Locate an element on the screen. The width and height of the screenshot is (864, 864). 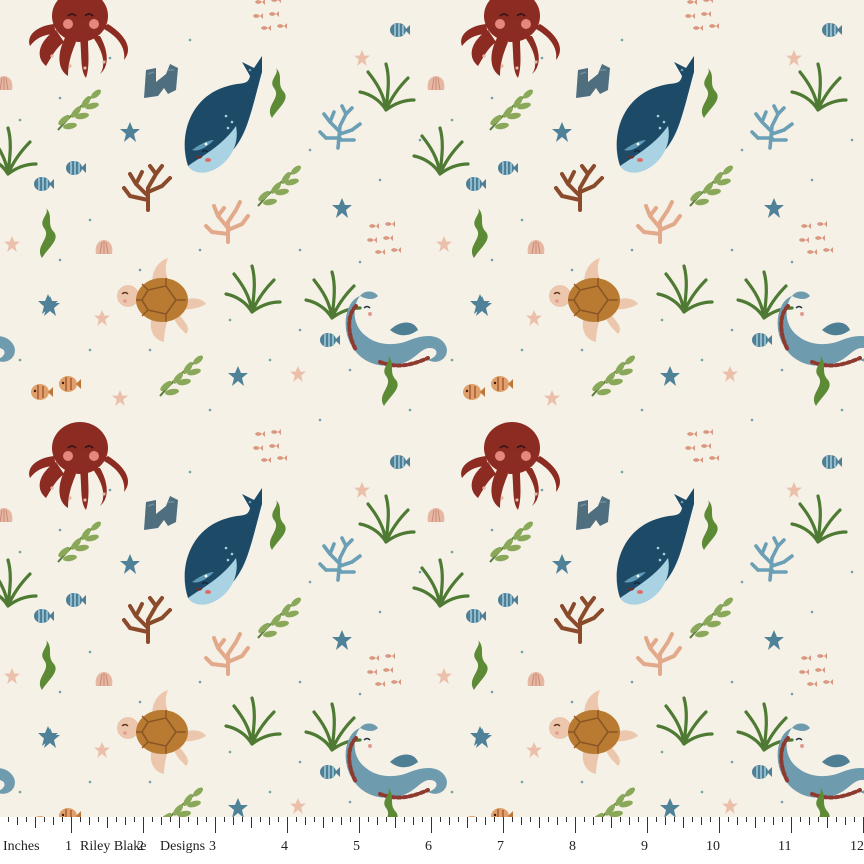
ruler-number: 6 is located at coordinates (428, 846).